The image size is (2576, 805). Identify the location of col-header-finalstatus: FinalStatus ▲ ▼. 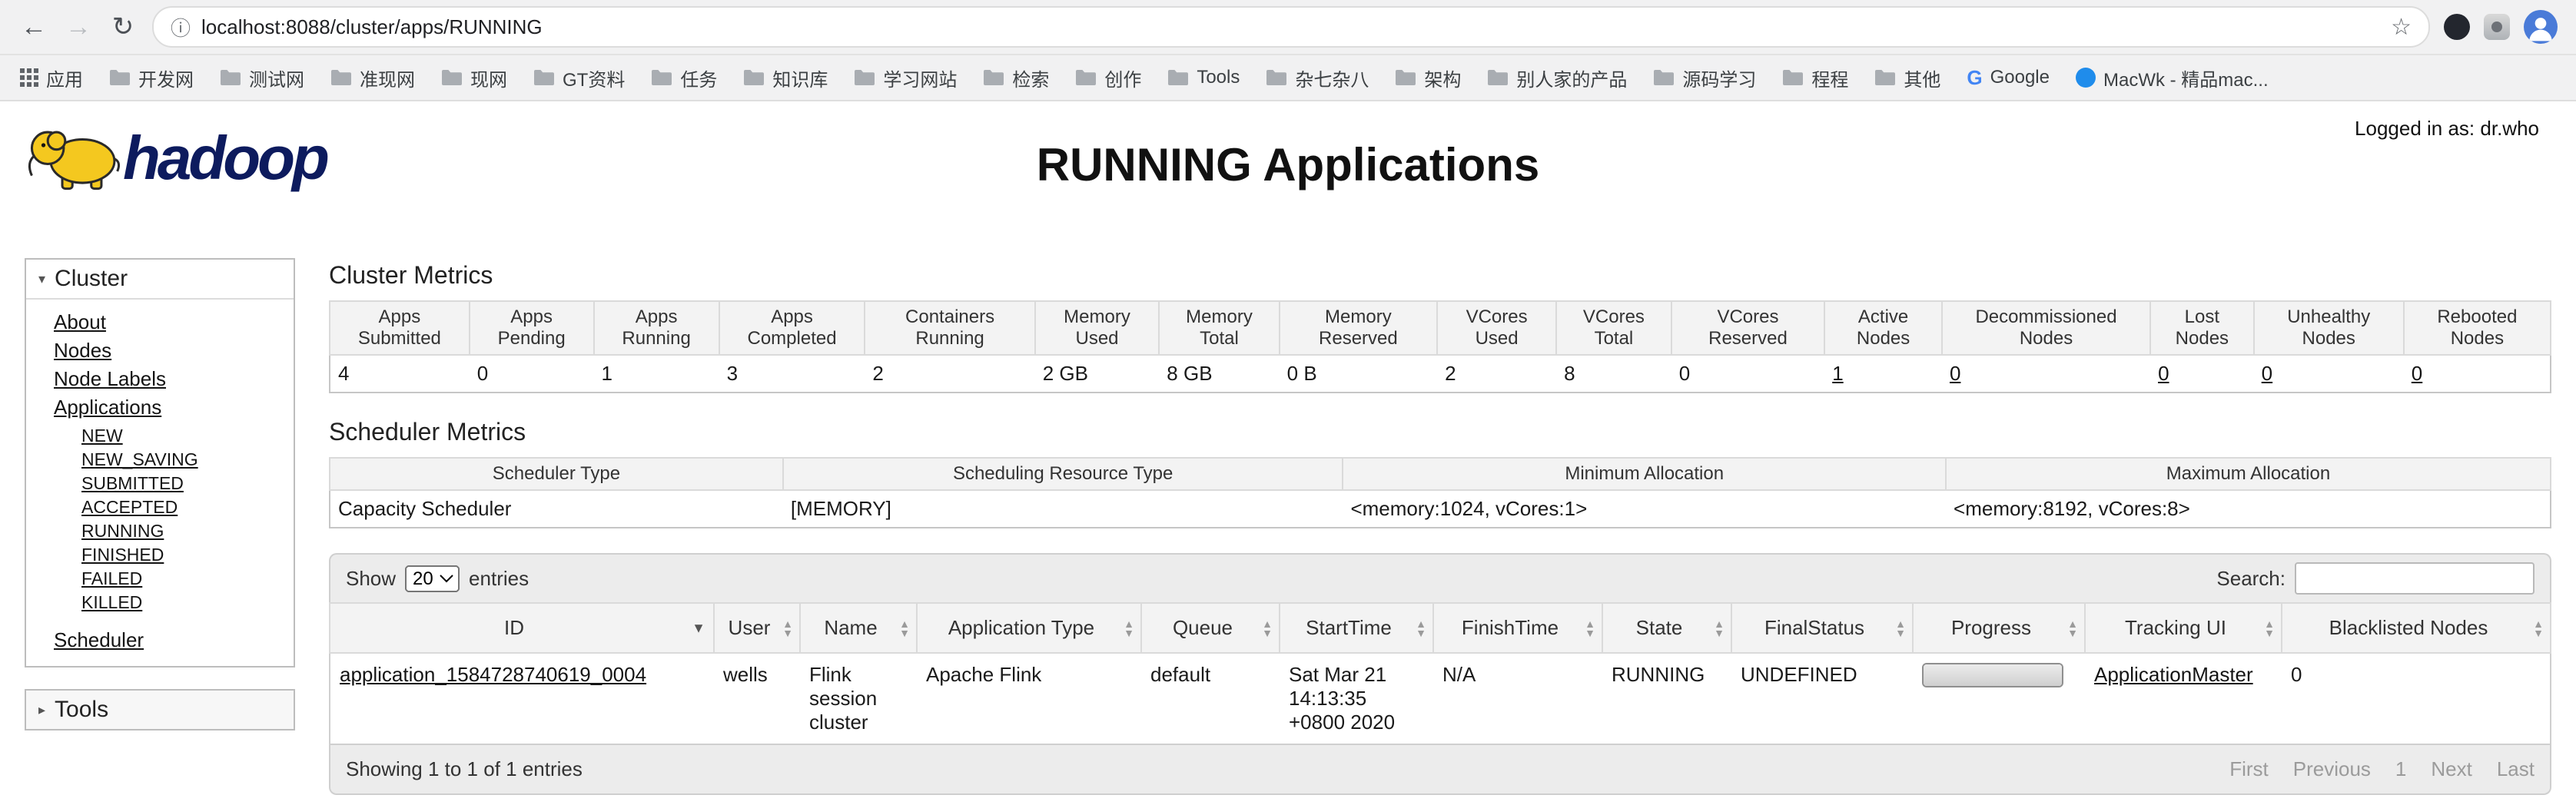
(1822, 628).